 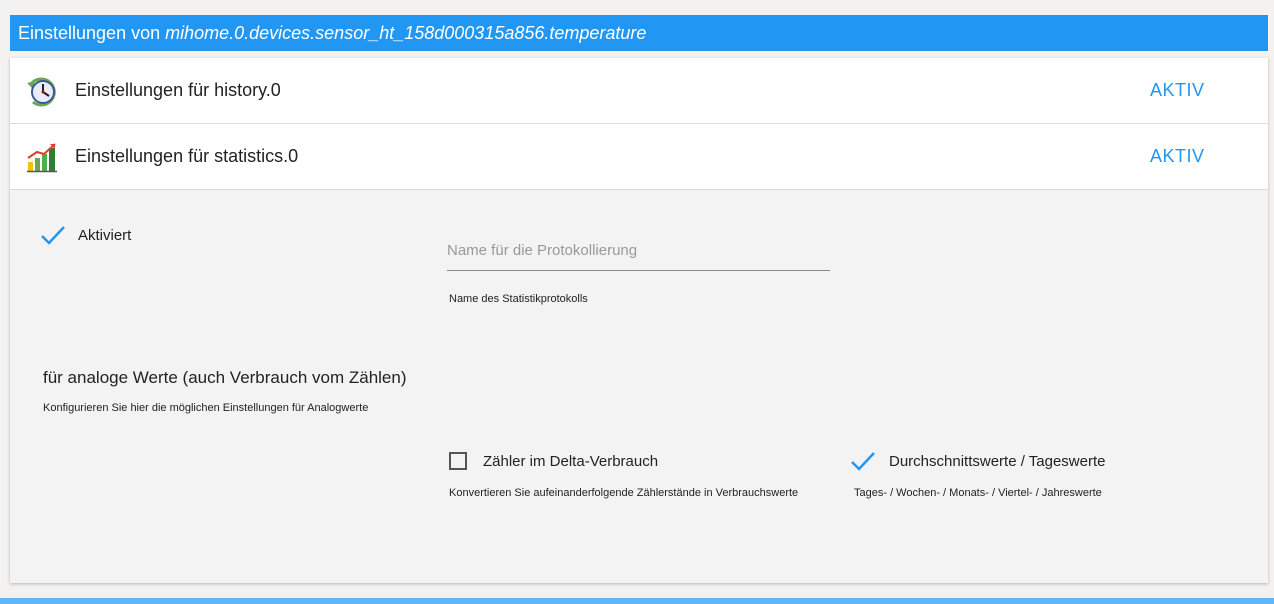 I want to click on adapter-status-statistics: AKTIV, so click(x=1177, y=156).